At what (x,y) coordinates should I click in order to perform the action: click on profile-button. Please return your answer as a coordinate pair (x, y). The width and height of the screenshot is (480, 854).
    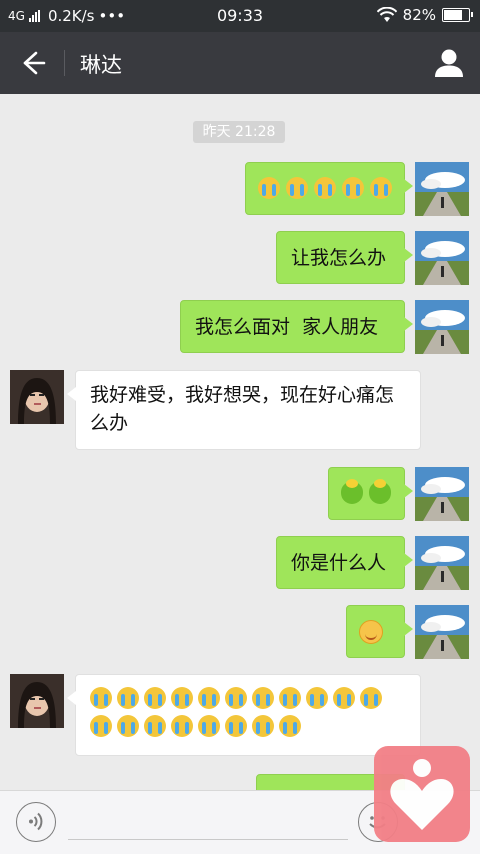
    Looking at the image, I should click on (449, 63).